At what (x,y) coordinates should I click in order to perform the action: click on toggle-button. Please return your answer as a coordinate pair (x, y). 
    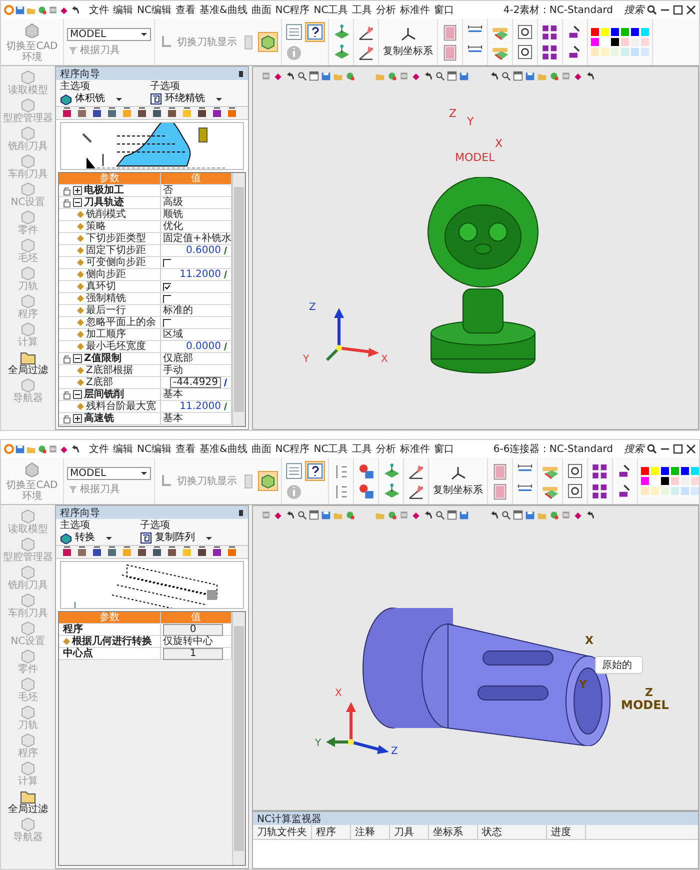
    Looking at the image, I should click on (268, 42).